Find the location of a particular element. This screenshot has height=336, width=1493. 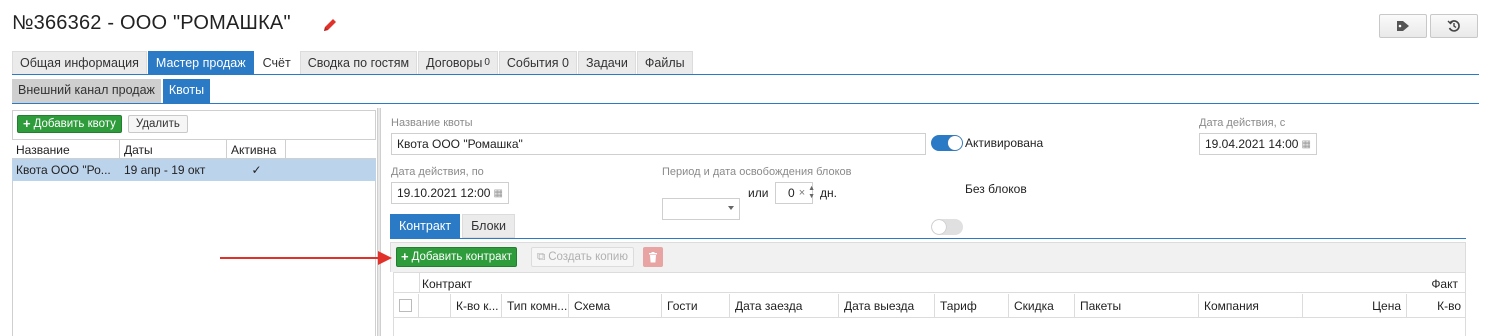

pencil-icon is located at coordinates (330, 25).